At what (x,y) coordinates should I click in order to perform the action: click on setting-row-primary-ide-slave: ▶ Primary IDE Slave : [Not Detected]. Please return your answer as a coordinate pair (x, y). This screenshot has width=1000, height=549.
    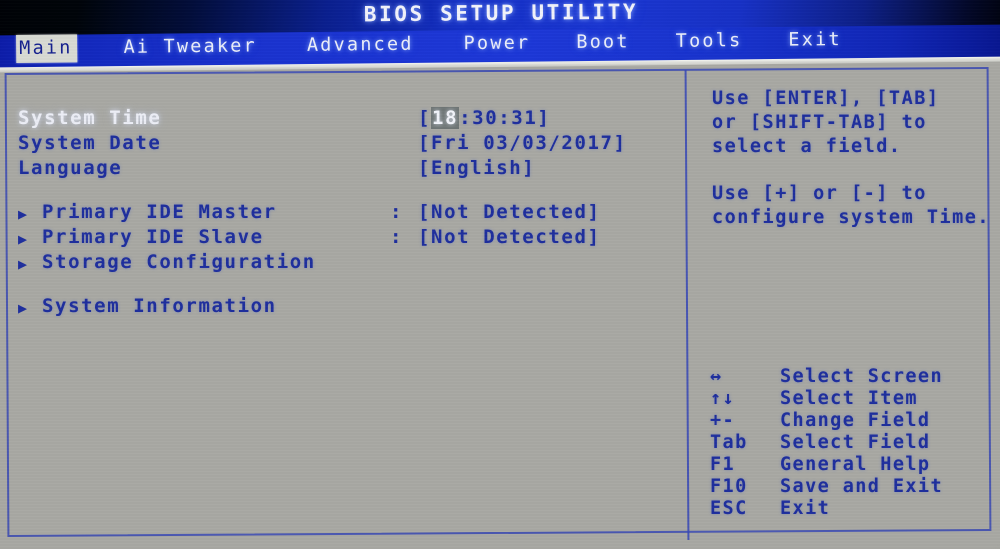
    Looking at the image, I should click on (343, 238).